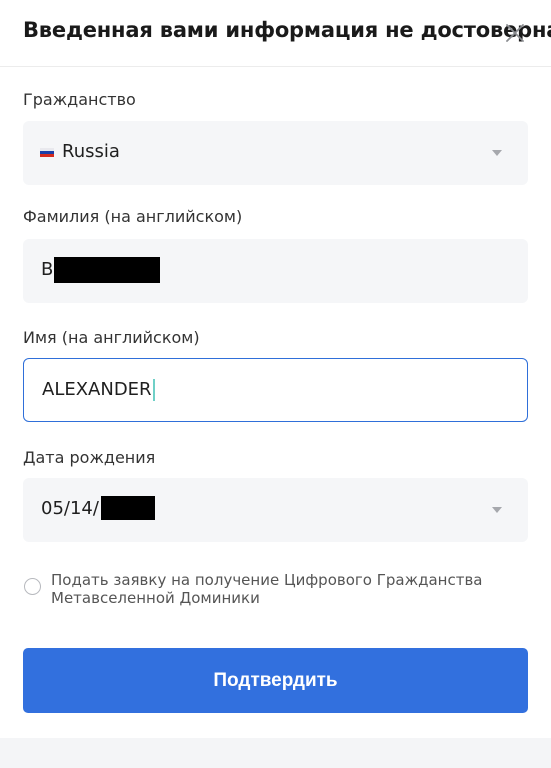  What do you see at coordinates (111, 337) in the screenshot?
I see `first-name-label: Имя (на английском)` at bounding box center [111, 337].